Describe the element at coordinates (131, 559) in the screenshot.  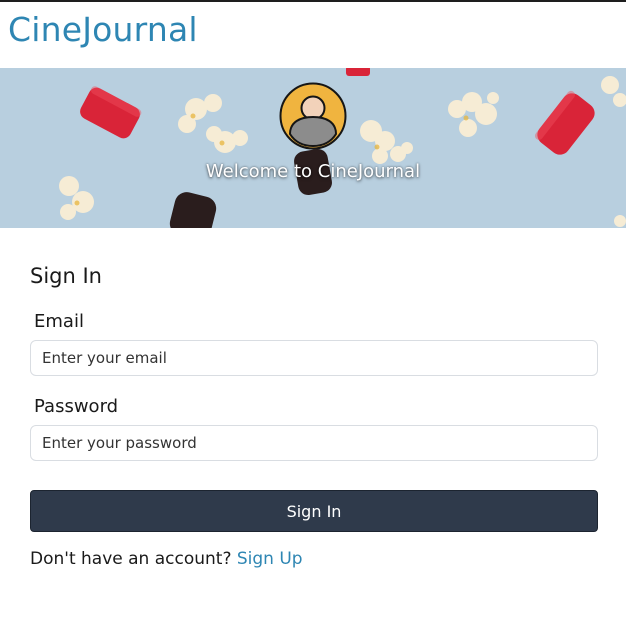
I see `signup-prompt-text: Don't have an account?` at that location.